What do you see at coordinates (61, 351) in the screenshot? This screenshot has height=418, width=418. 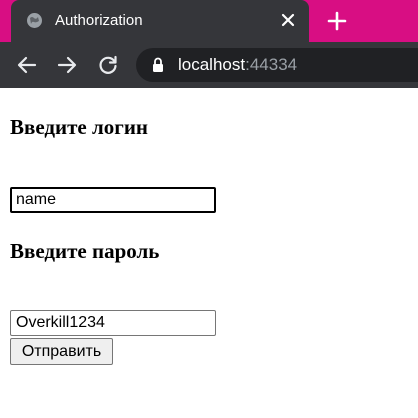 I see `submit-button: Отправить` at bounding box center [61, 351].